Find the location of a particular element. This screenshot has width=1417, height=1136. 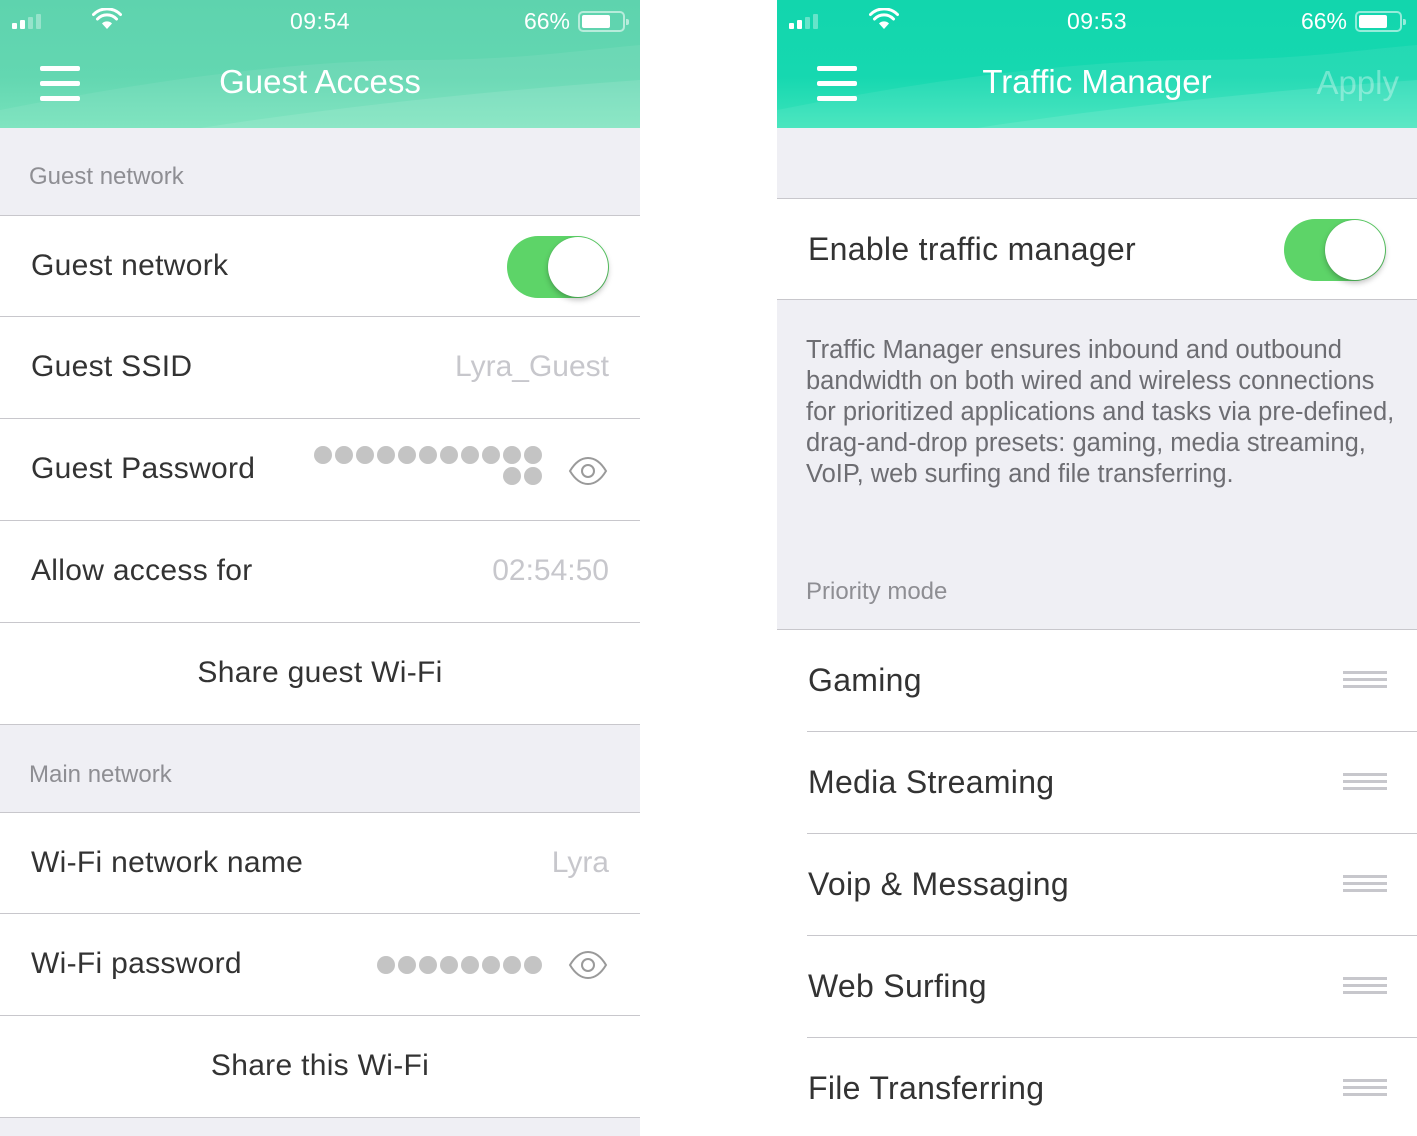

allow-access-label: Allow access for is located at coordinates (142, 570).